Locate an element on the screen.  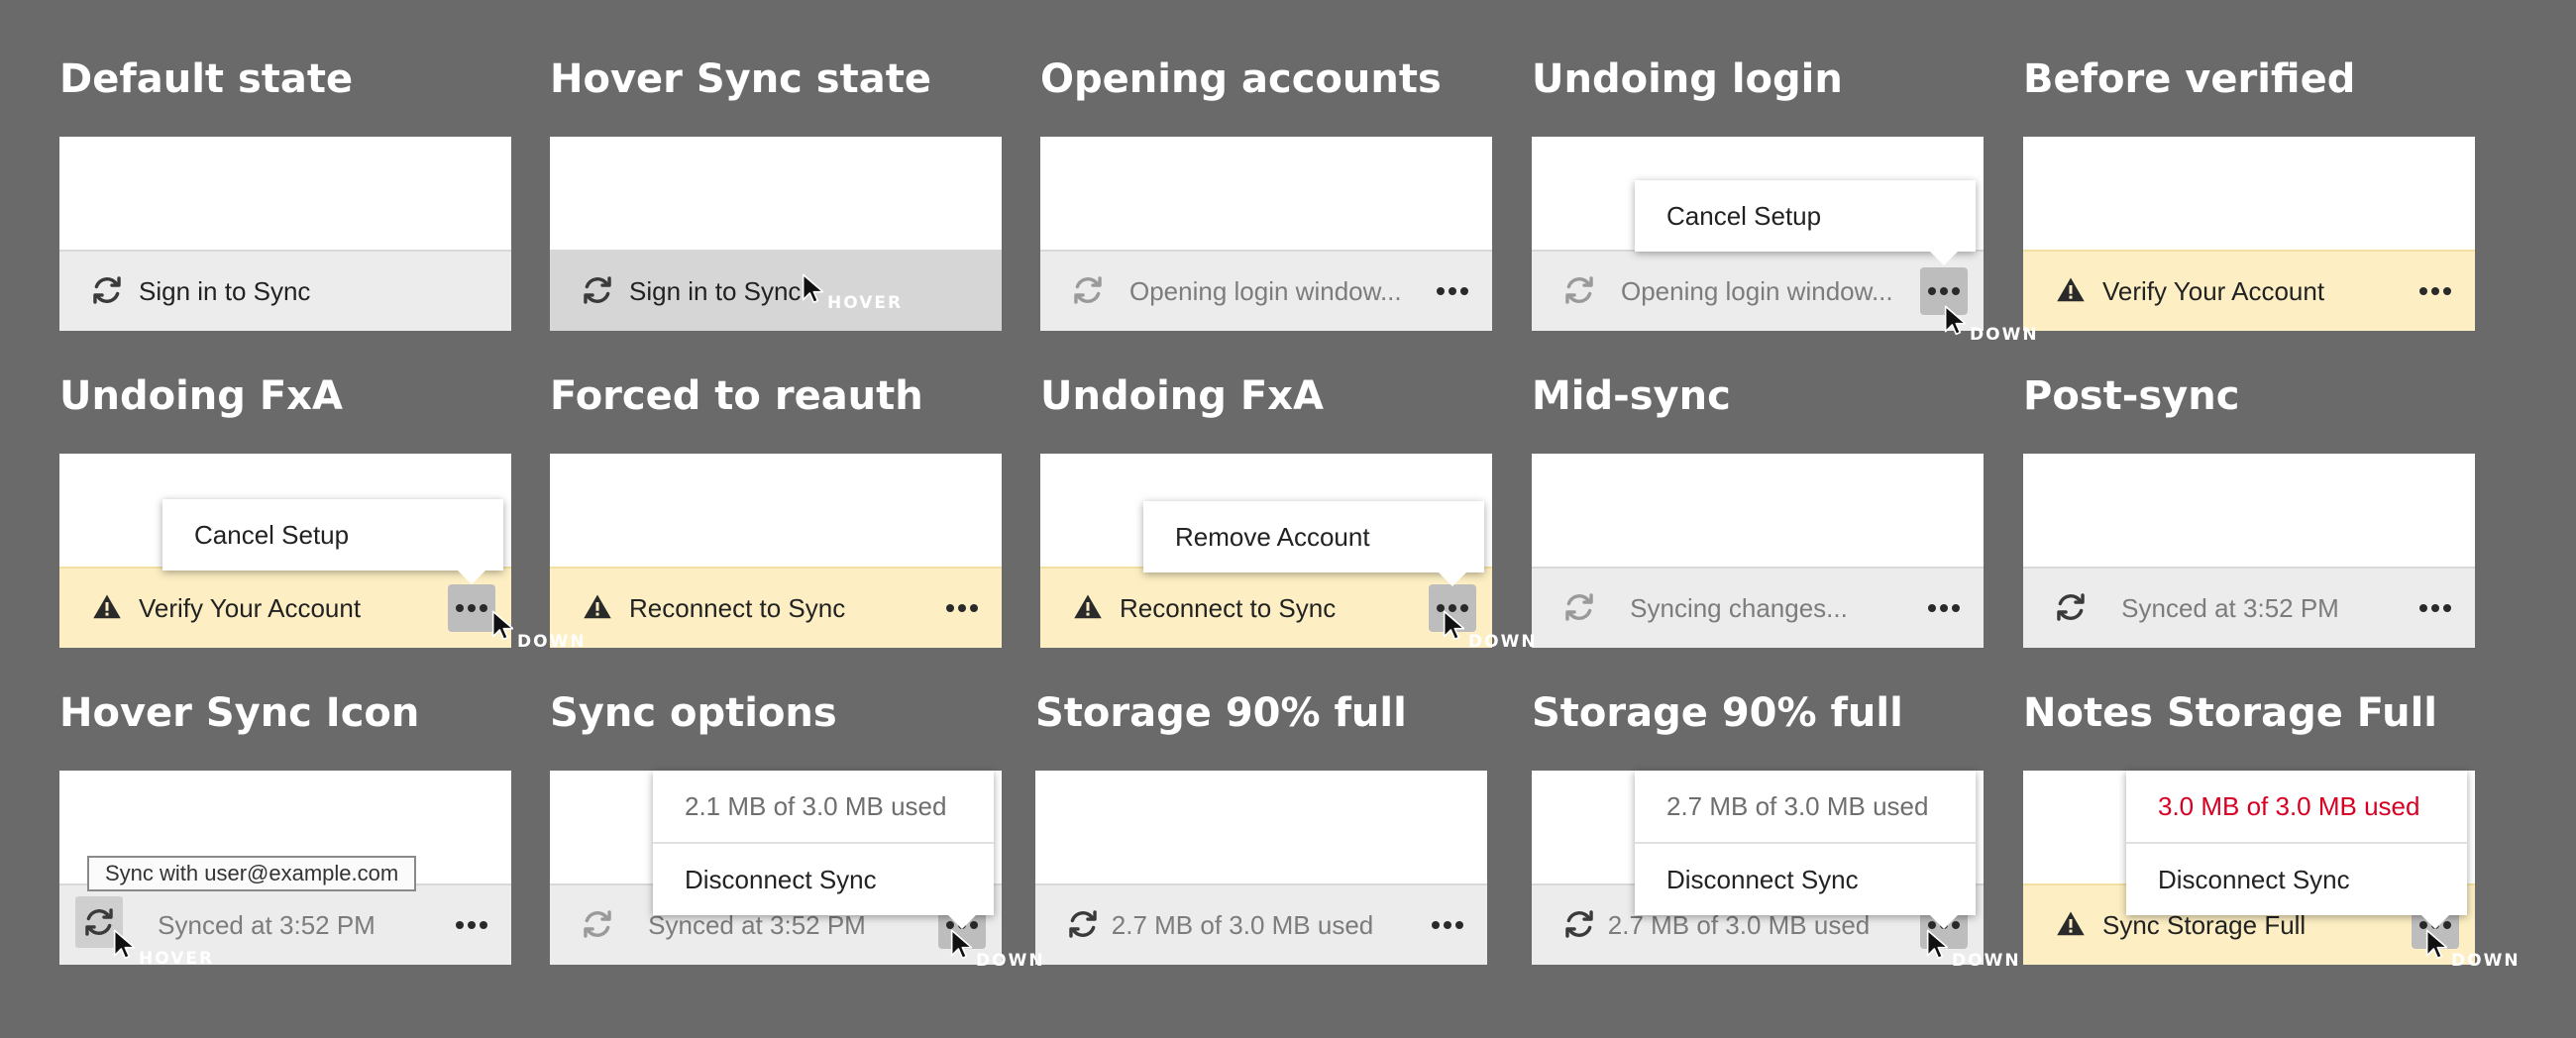
state-title: Undoing login is located at coordinates (1687, 79).